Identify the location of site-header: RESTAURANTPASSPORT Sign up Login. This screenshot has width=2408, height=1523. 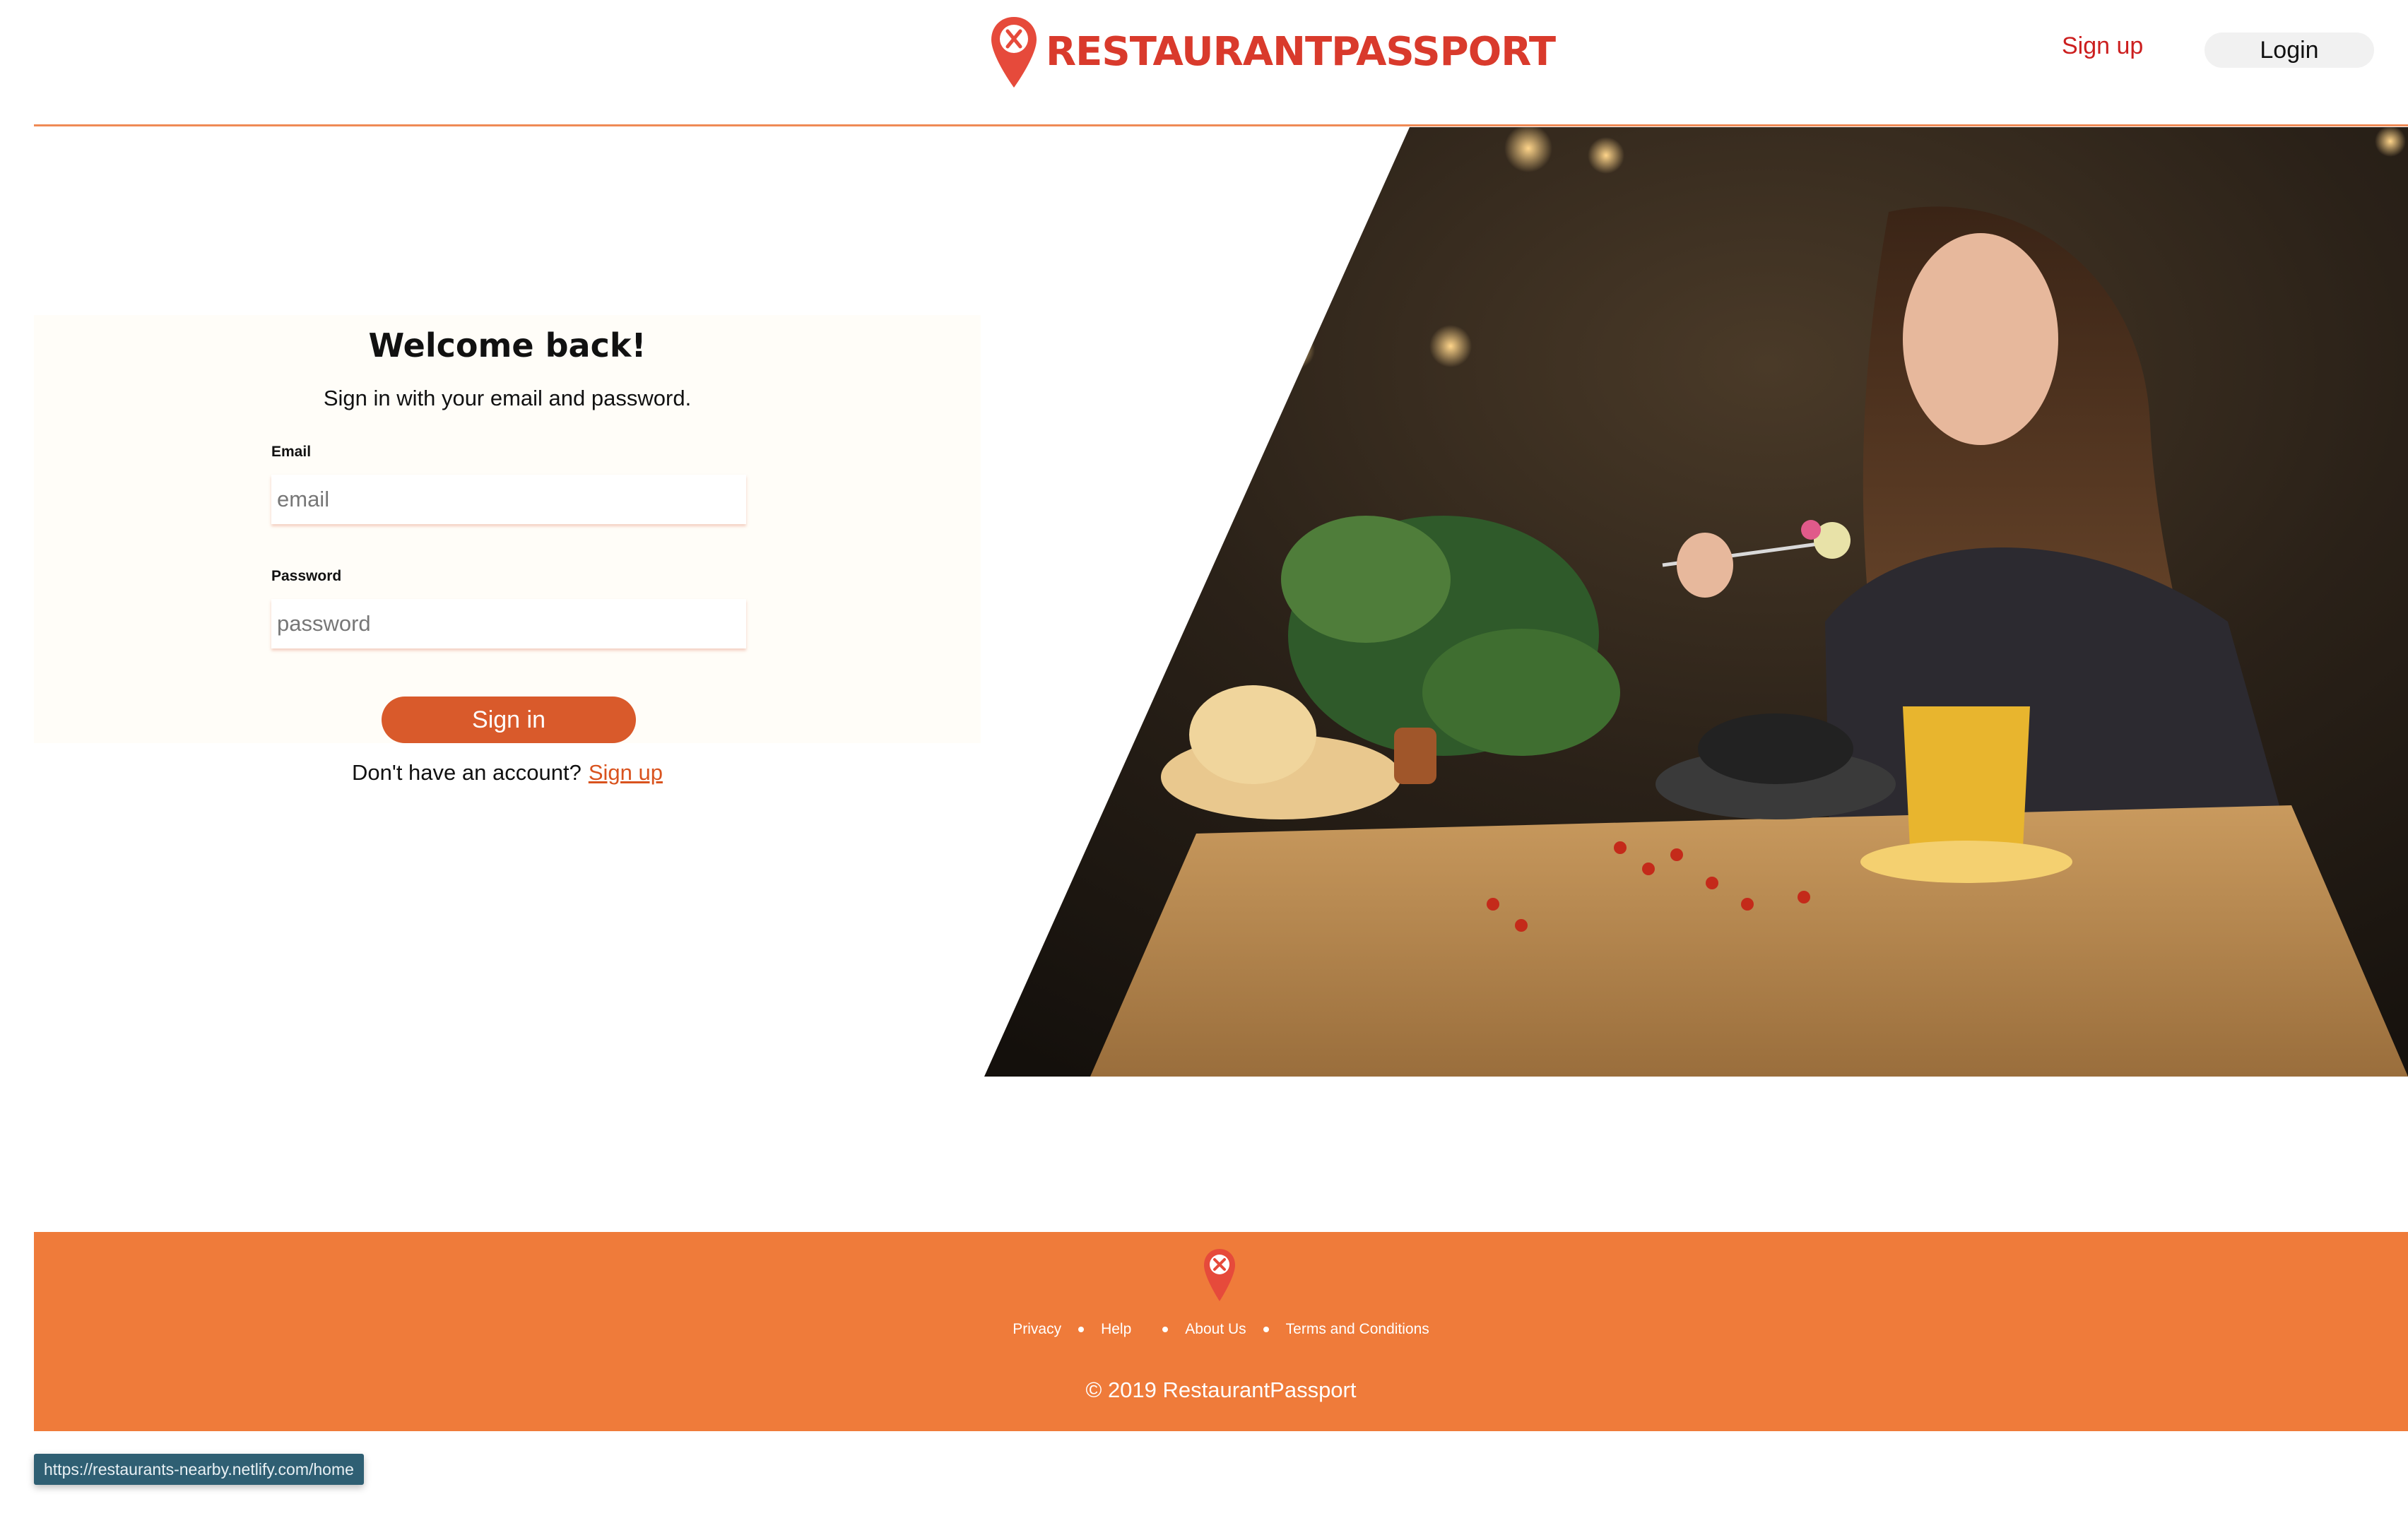
(1204, 63).